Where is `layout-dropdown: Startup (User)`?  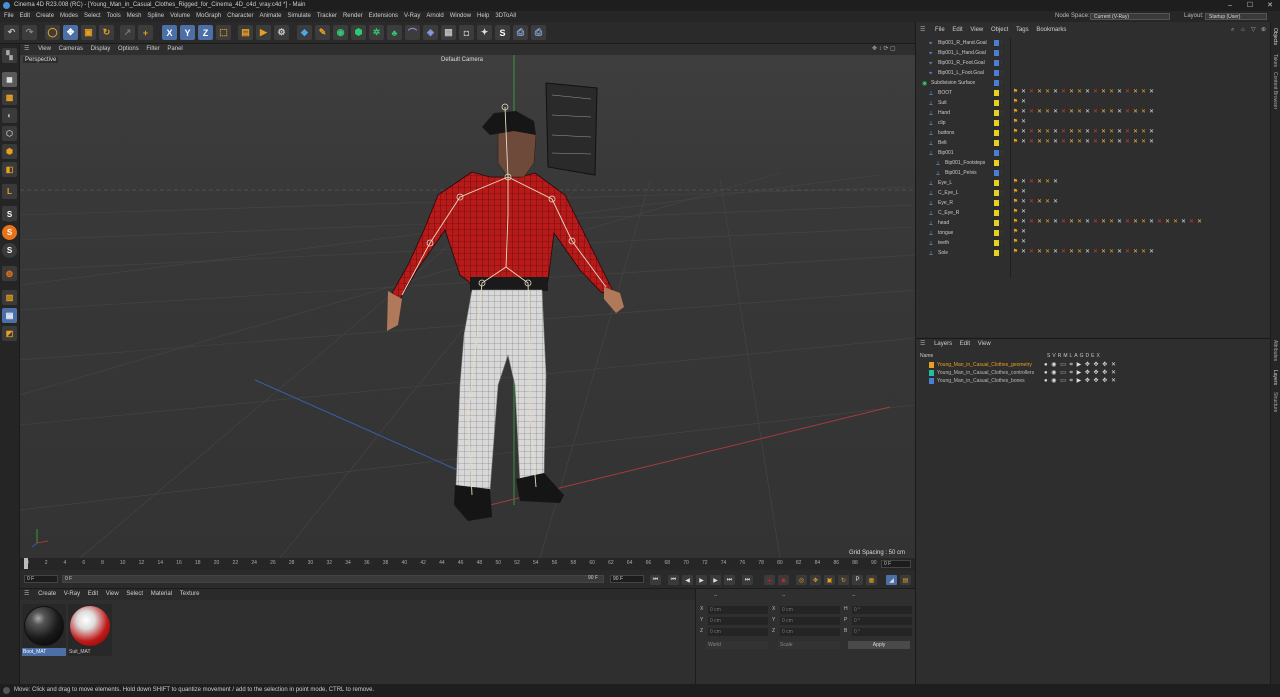 layout-dropdown: Startup (User) is located at coordinates (1236, 16).